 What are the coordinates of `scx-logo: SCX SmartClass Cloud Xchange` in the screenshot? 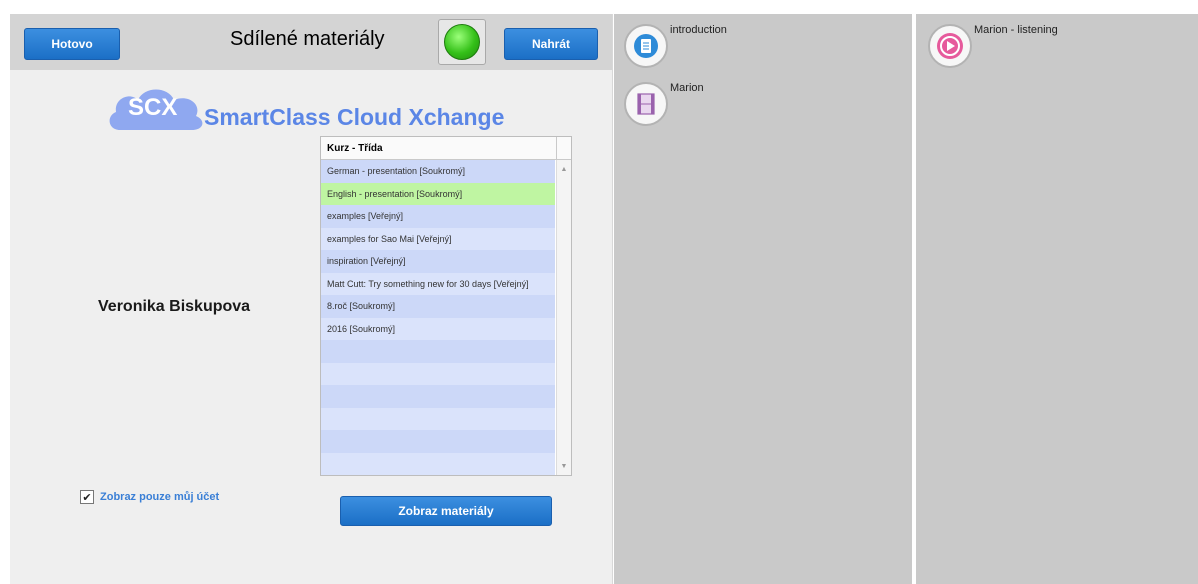 It's located at (326, 114).